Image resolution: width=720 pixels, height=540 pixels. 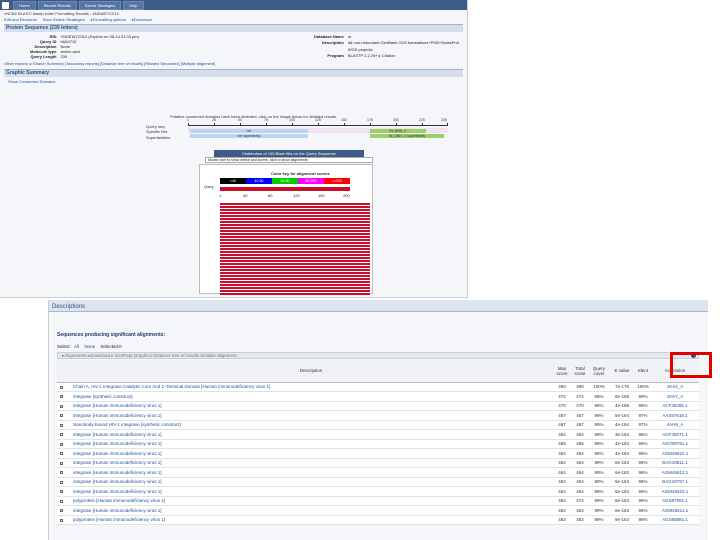 What do you see at coordinates (675, 406) in the screenshot?
I see `accession-cell: ACF35406.1` at bounding box center [675, 406].